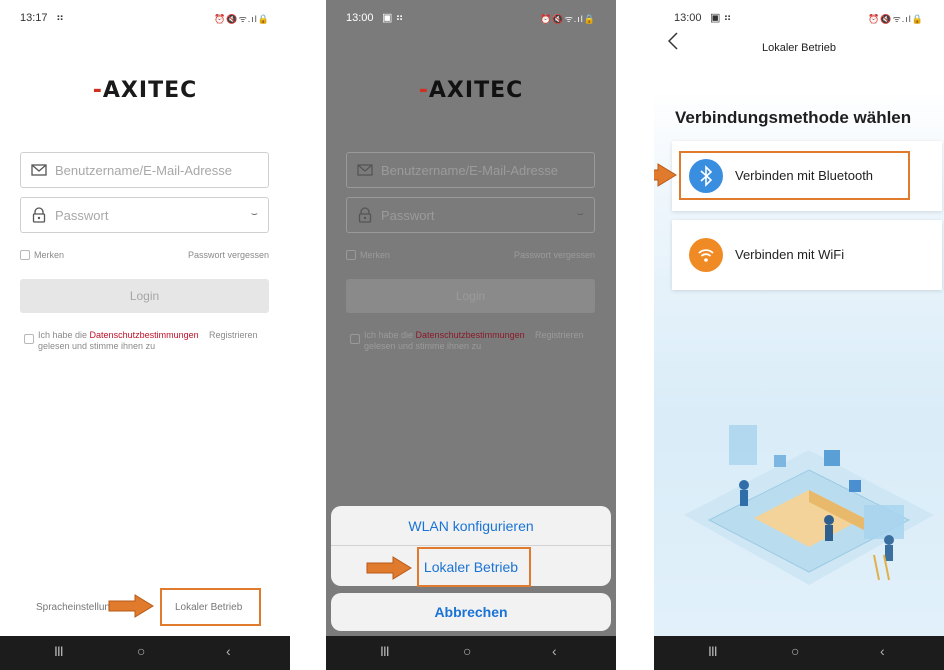  I want to click on sheet-divider, so click(471, 545).